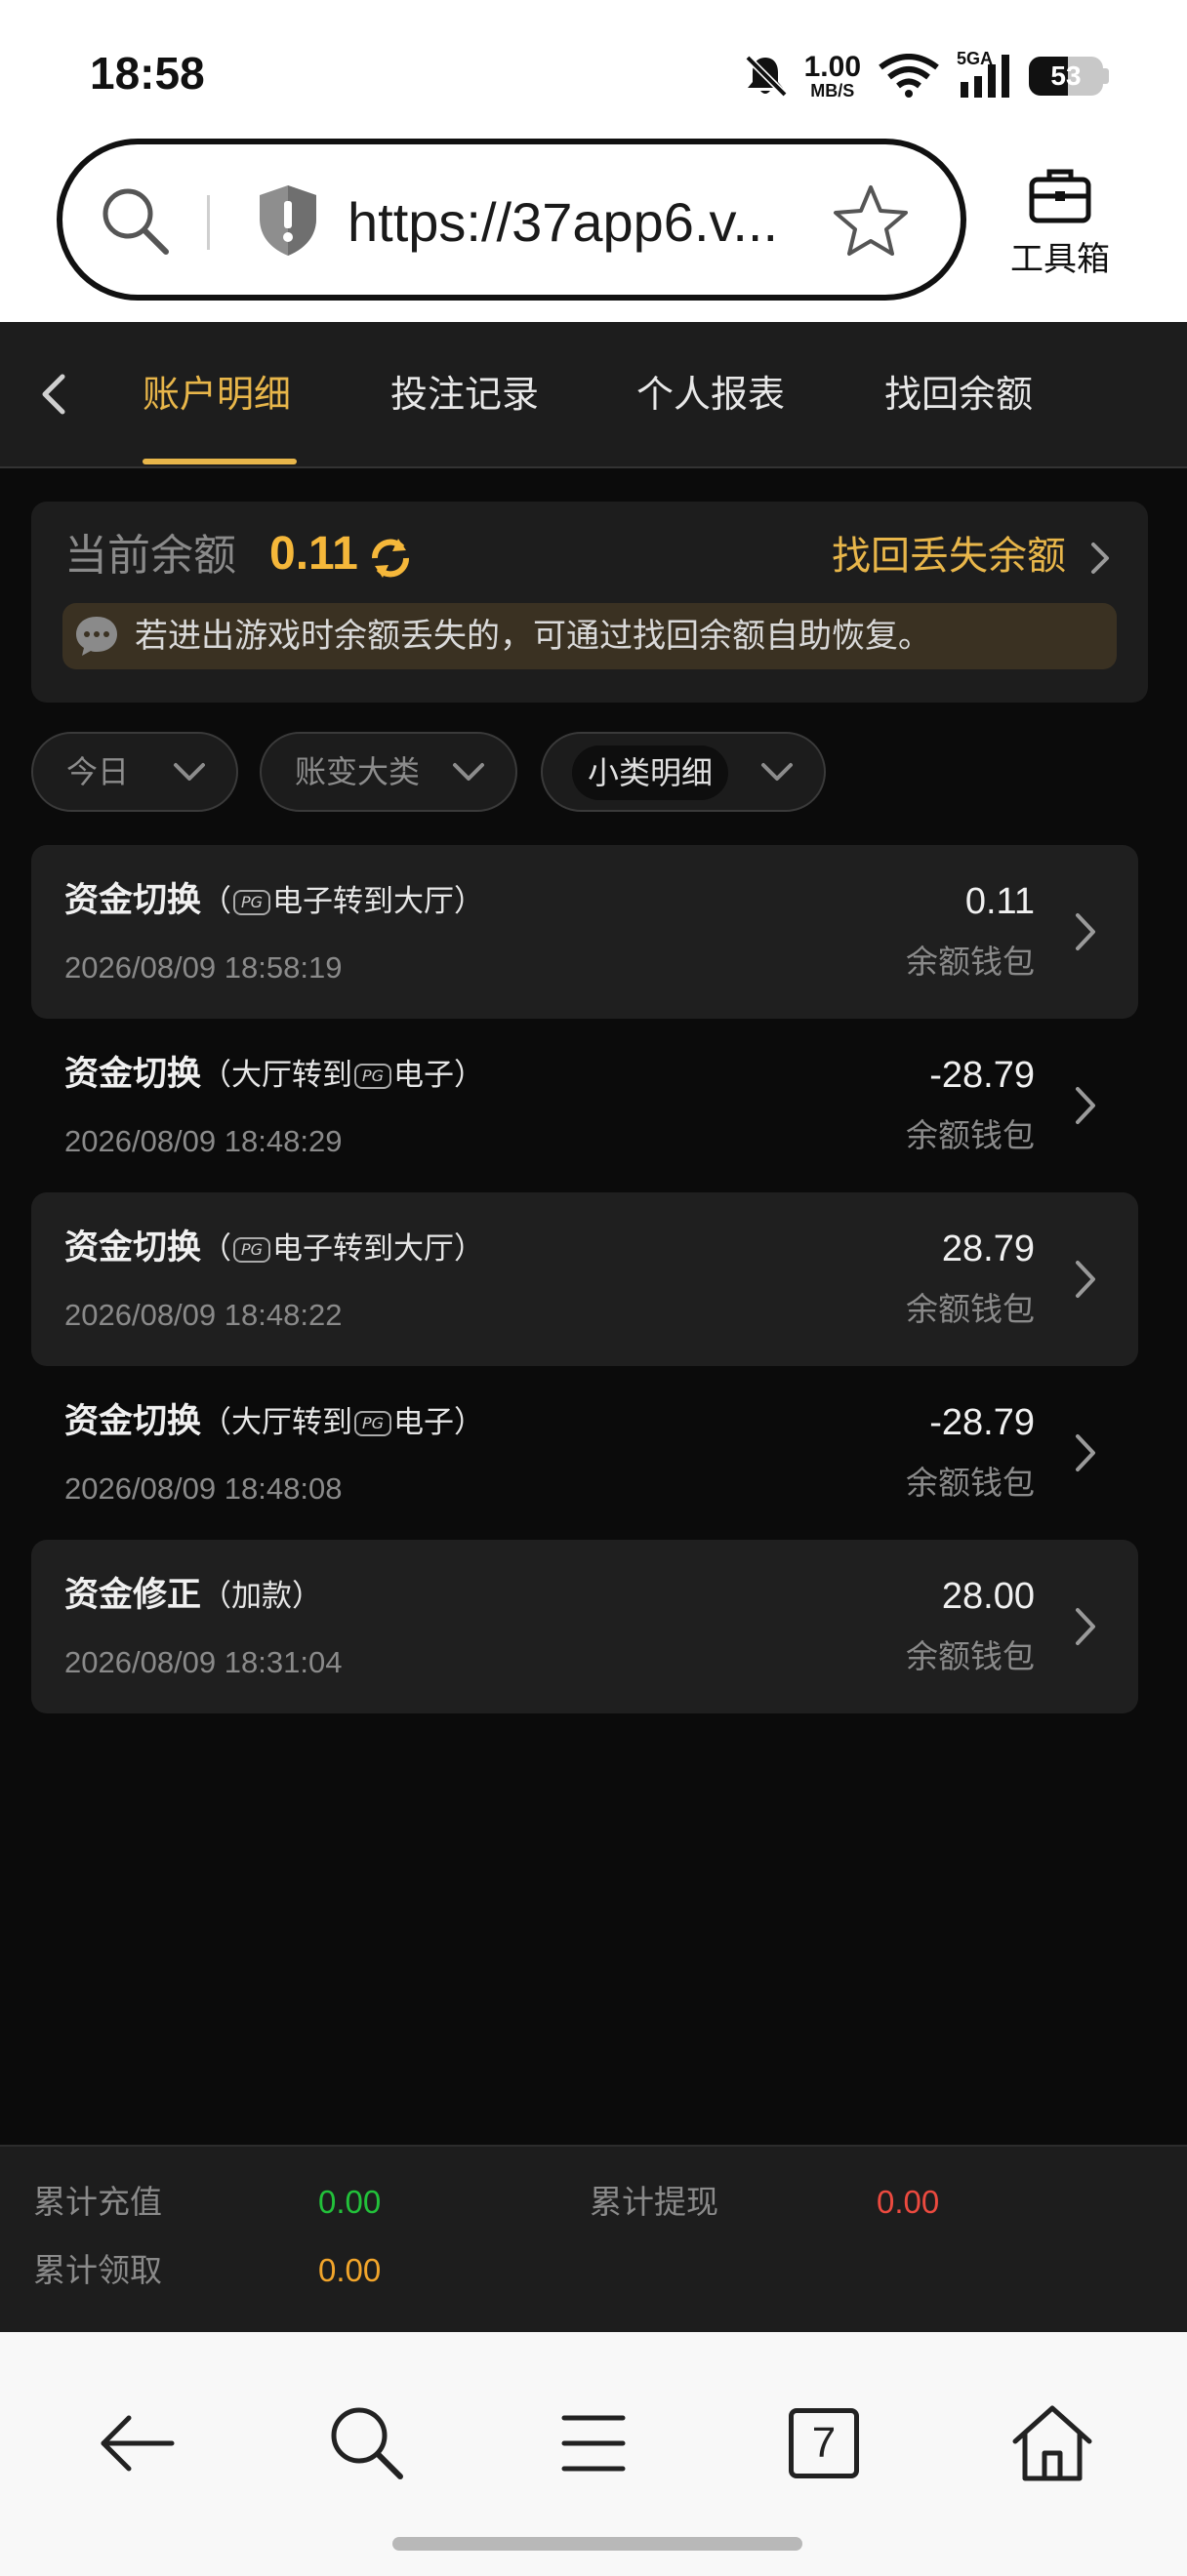 Image resolution: width=1187 pixels, height=2576 pixels. I want to click on cellular-signal: 5GA, so click(984, 74).